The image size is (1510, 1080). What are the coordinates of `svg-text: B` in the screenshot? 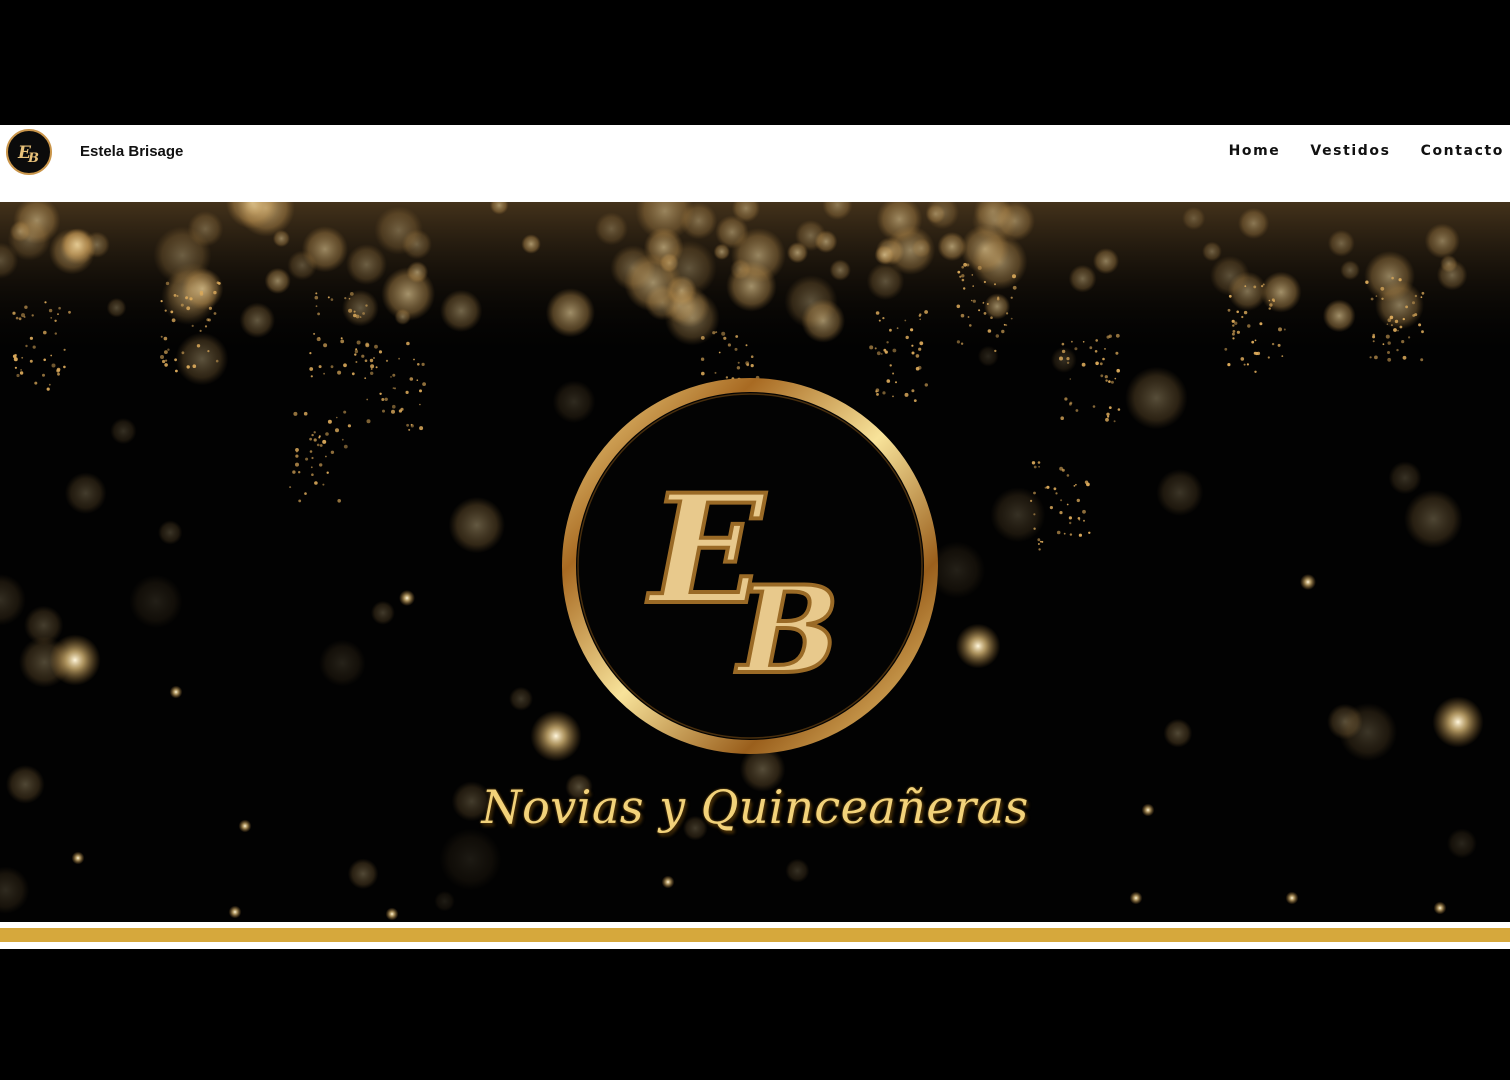 It's located at (33, 158).